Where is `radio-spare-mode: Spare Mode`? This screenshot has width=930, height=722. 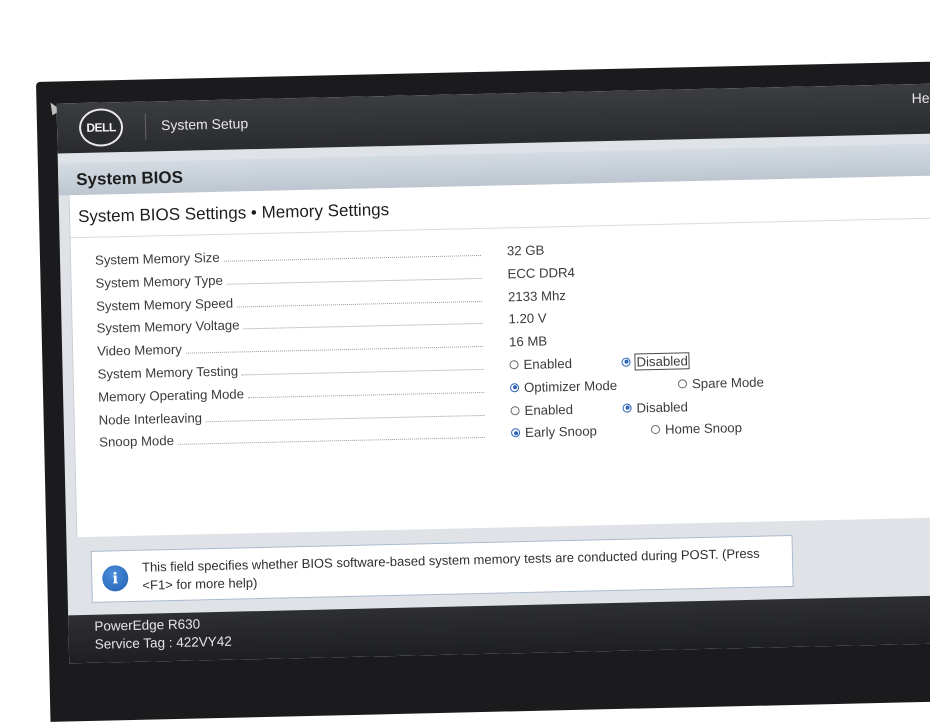 radio-spare-mode: Spare Mode is located at coordinates (721, 382).